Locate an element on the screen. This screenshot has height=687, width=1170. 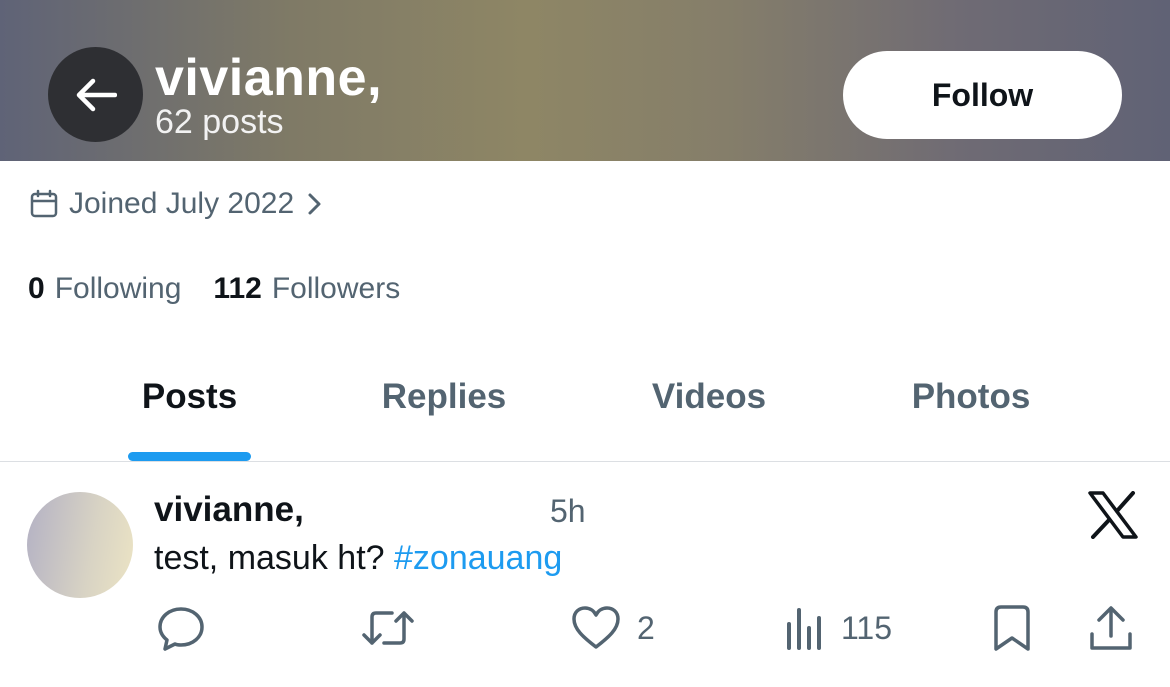
tab-replies: Replies is located at coordinates (444, 397).